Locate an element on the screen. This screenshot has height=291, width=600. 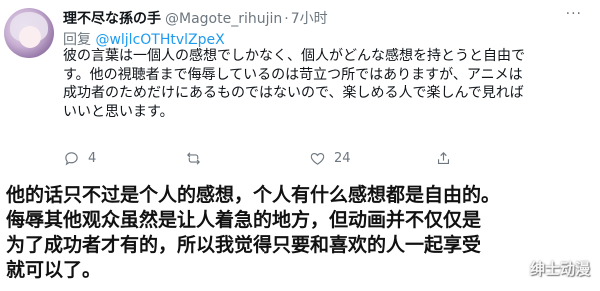
caption-line: 他的话只不过是个人的感想，个人有什么感想都是自由的。 is located at coordinates (253, 195).